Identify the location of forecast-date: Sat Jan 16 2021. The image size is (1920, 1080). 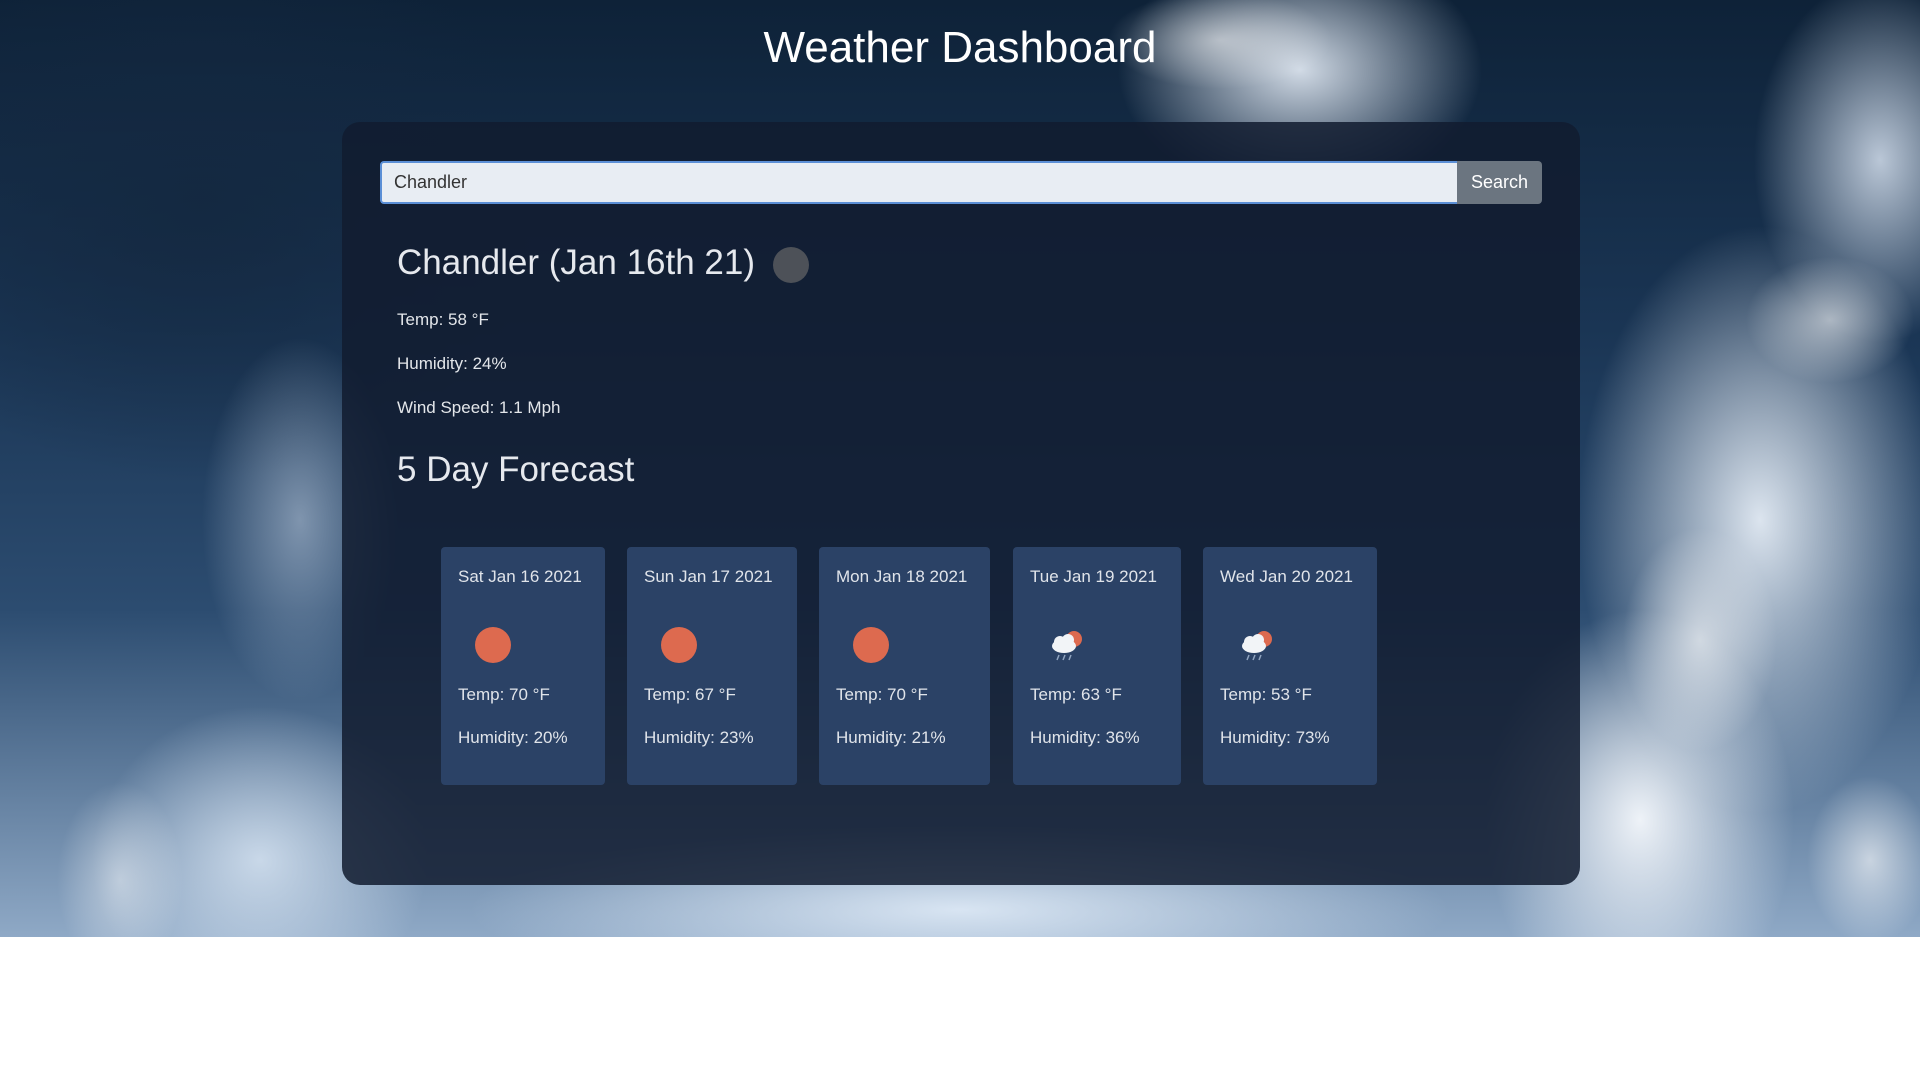
(520, 576).